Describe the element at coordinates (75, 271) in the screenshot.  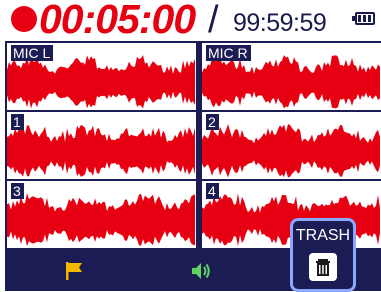
I see `flag-icon` at that location.